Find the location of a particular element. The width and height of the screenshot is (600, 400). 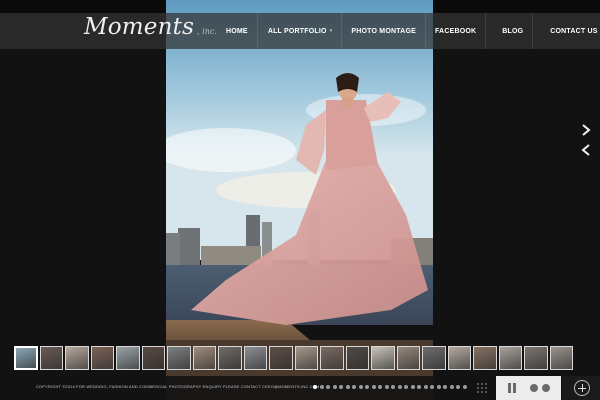

nav-item-contact-us: CONTACT US is located at coordinates (566, 31).